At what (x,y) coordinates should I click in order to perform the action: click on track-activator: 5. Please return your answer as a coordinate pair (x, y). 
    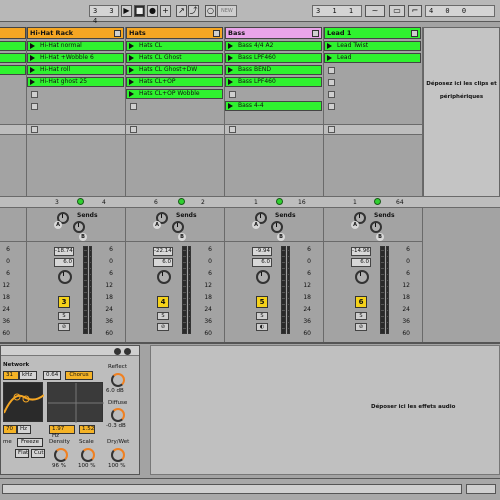
    Looking at the image, I should click on (262, 302).